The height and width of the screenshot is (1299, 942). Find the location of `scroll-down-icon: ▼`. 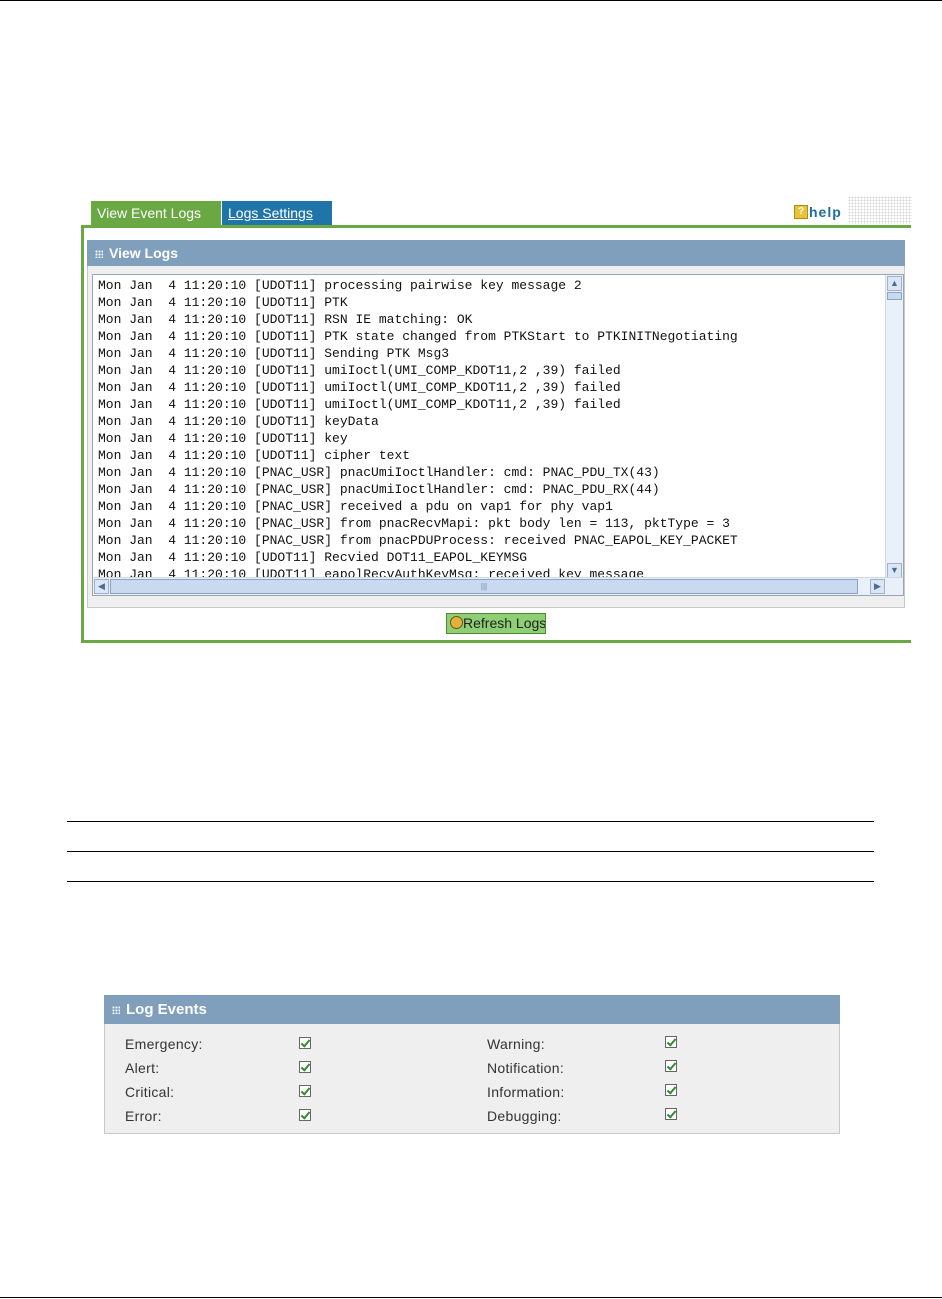

scroll-down-icon: ▼ is located at coordinates (894, 570).